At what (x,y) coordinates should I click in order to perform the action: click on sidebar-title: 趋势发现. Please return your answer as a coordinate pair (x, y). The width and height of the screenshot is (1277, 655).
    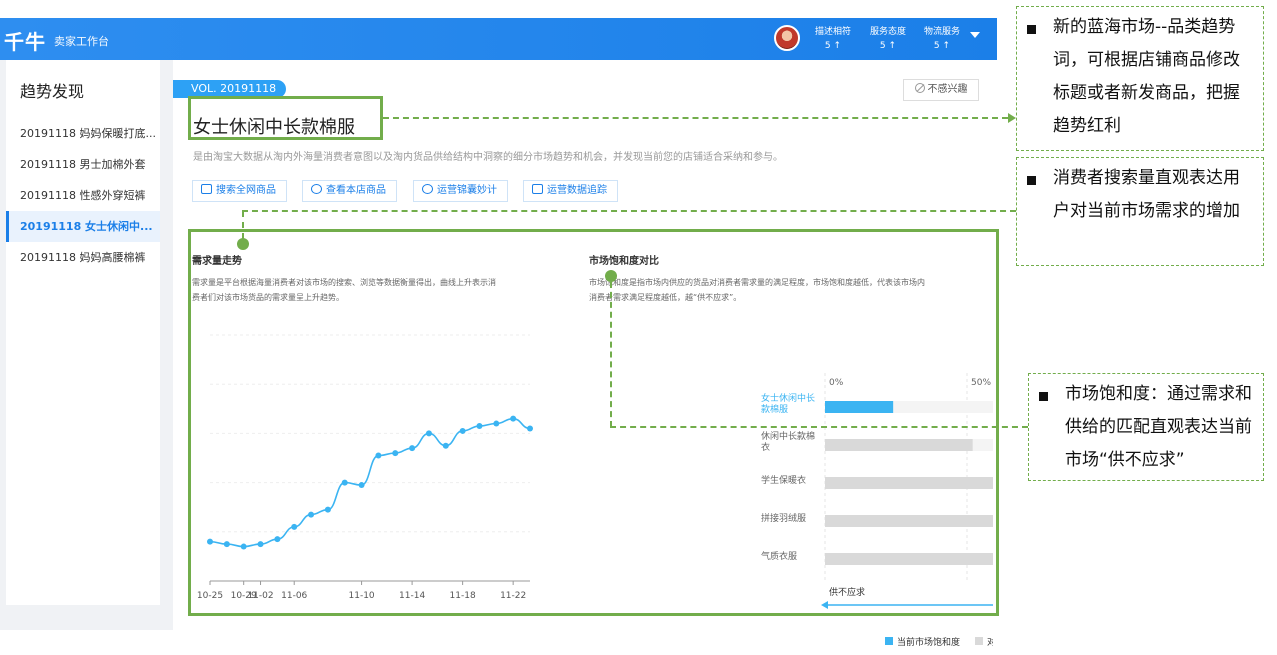
    Looking at the image, I should click on (52, 91).